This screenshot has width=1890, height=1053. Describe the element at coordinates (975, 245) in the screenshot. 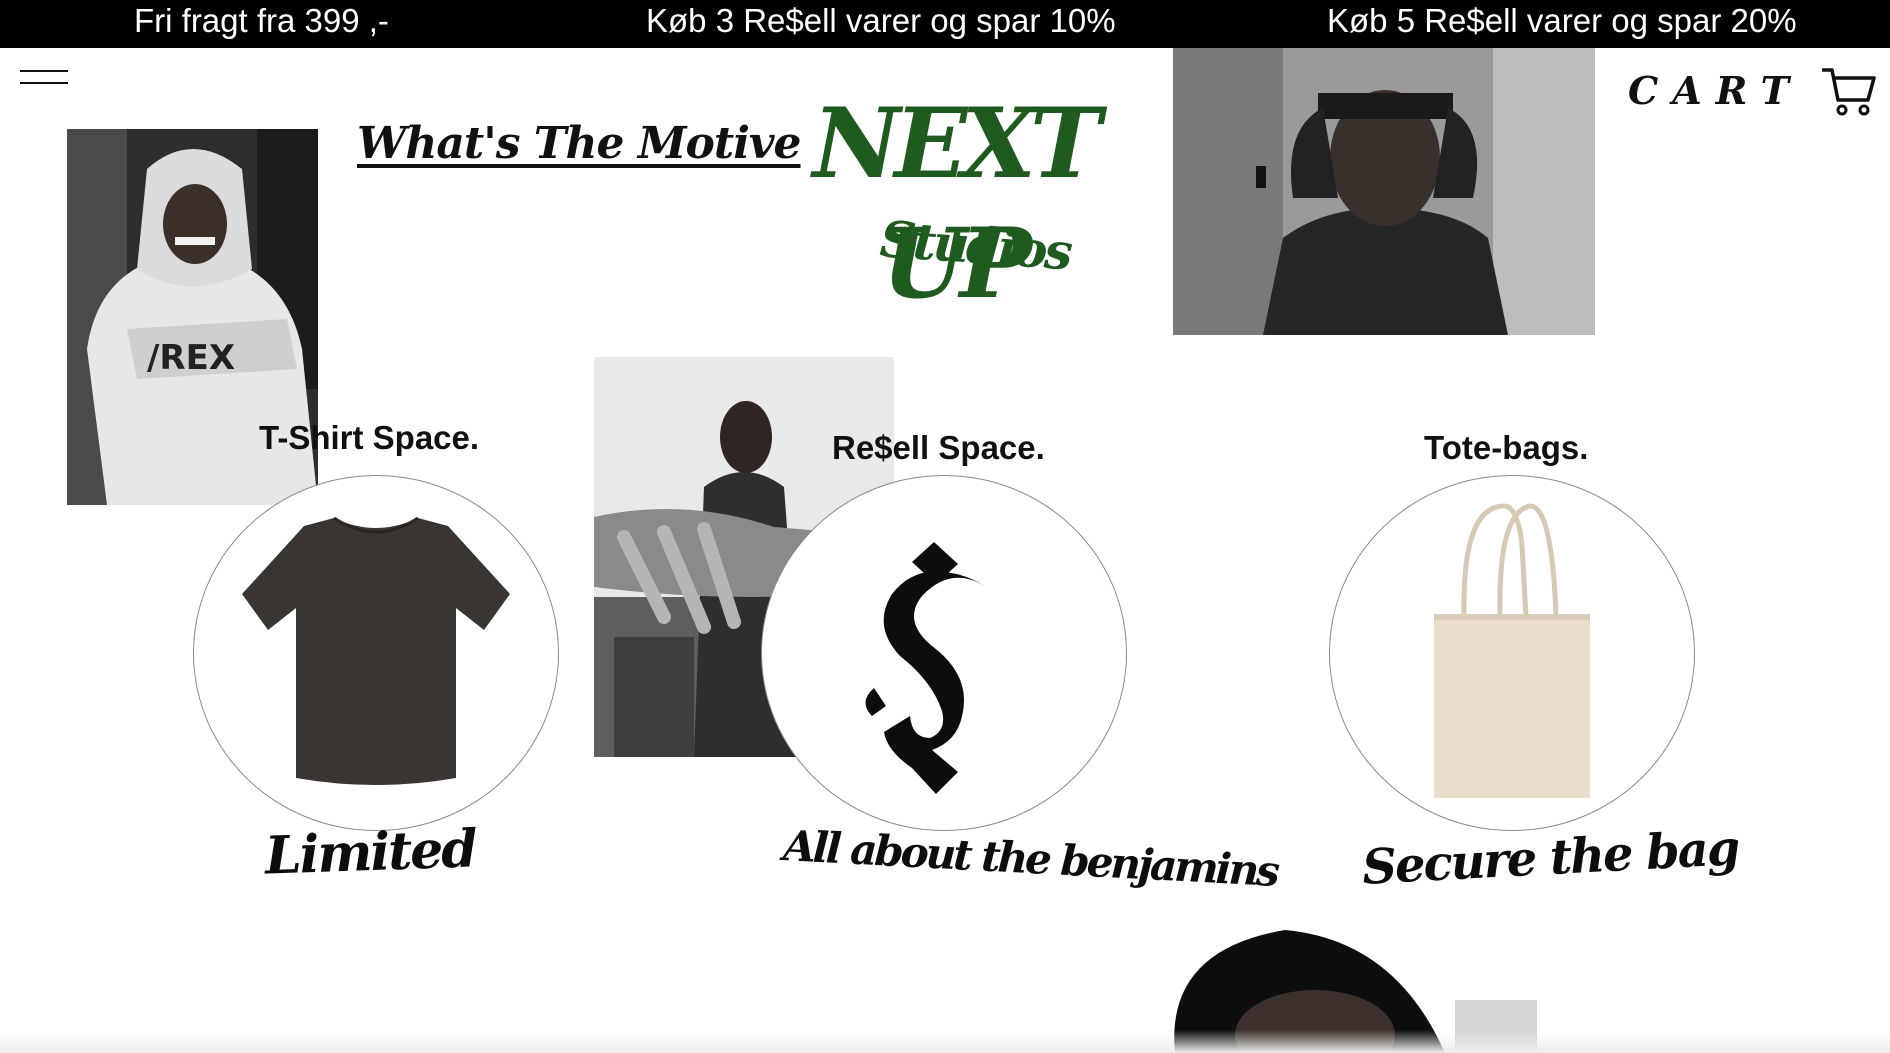

I see `brand-sub-logo: Studios` at that location.